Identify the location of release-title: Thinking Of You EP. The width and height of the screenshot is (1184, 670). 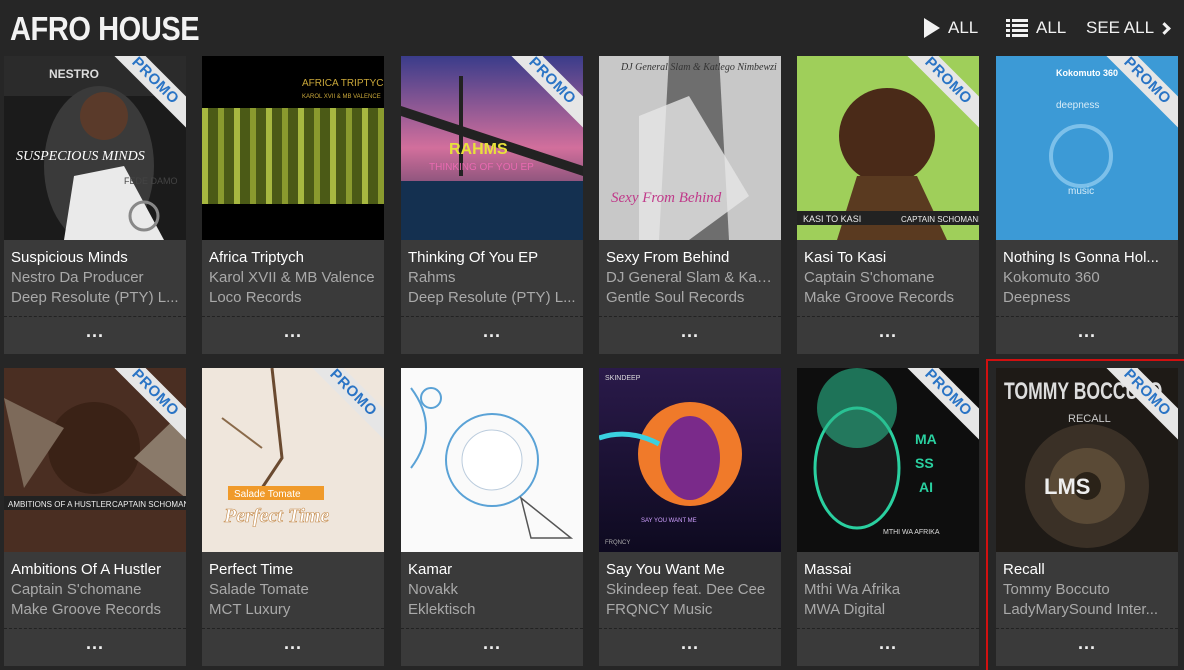
(493, 258).